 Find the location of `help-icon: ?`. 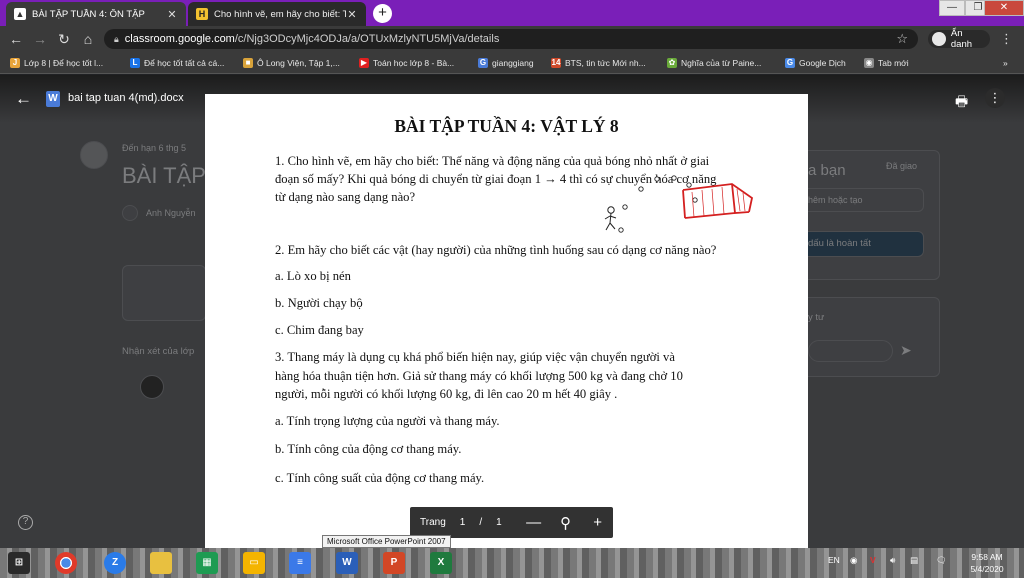

help-icon: ? is located at coordinates (25, 522).